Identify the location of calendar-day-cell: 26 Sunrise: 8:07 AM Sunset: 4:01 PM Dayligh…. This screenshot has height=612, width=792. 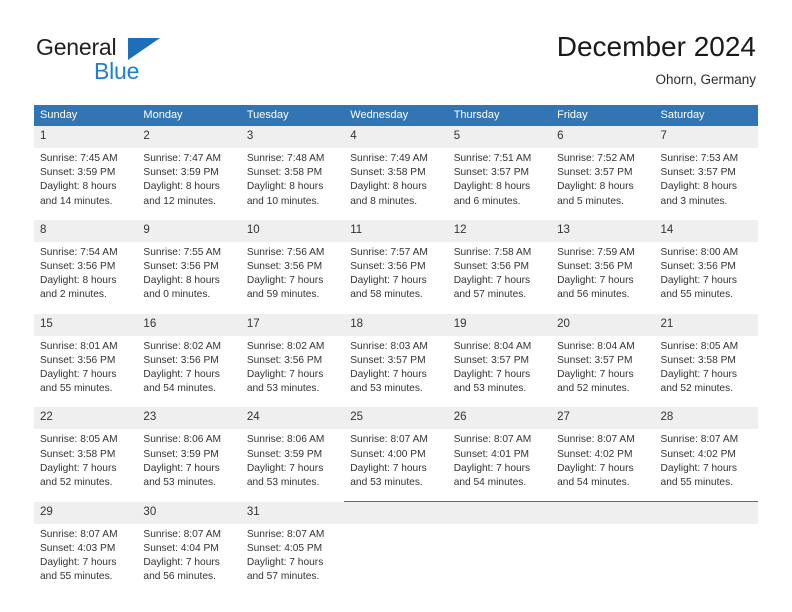
(499, 449).